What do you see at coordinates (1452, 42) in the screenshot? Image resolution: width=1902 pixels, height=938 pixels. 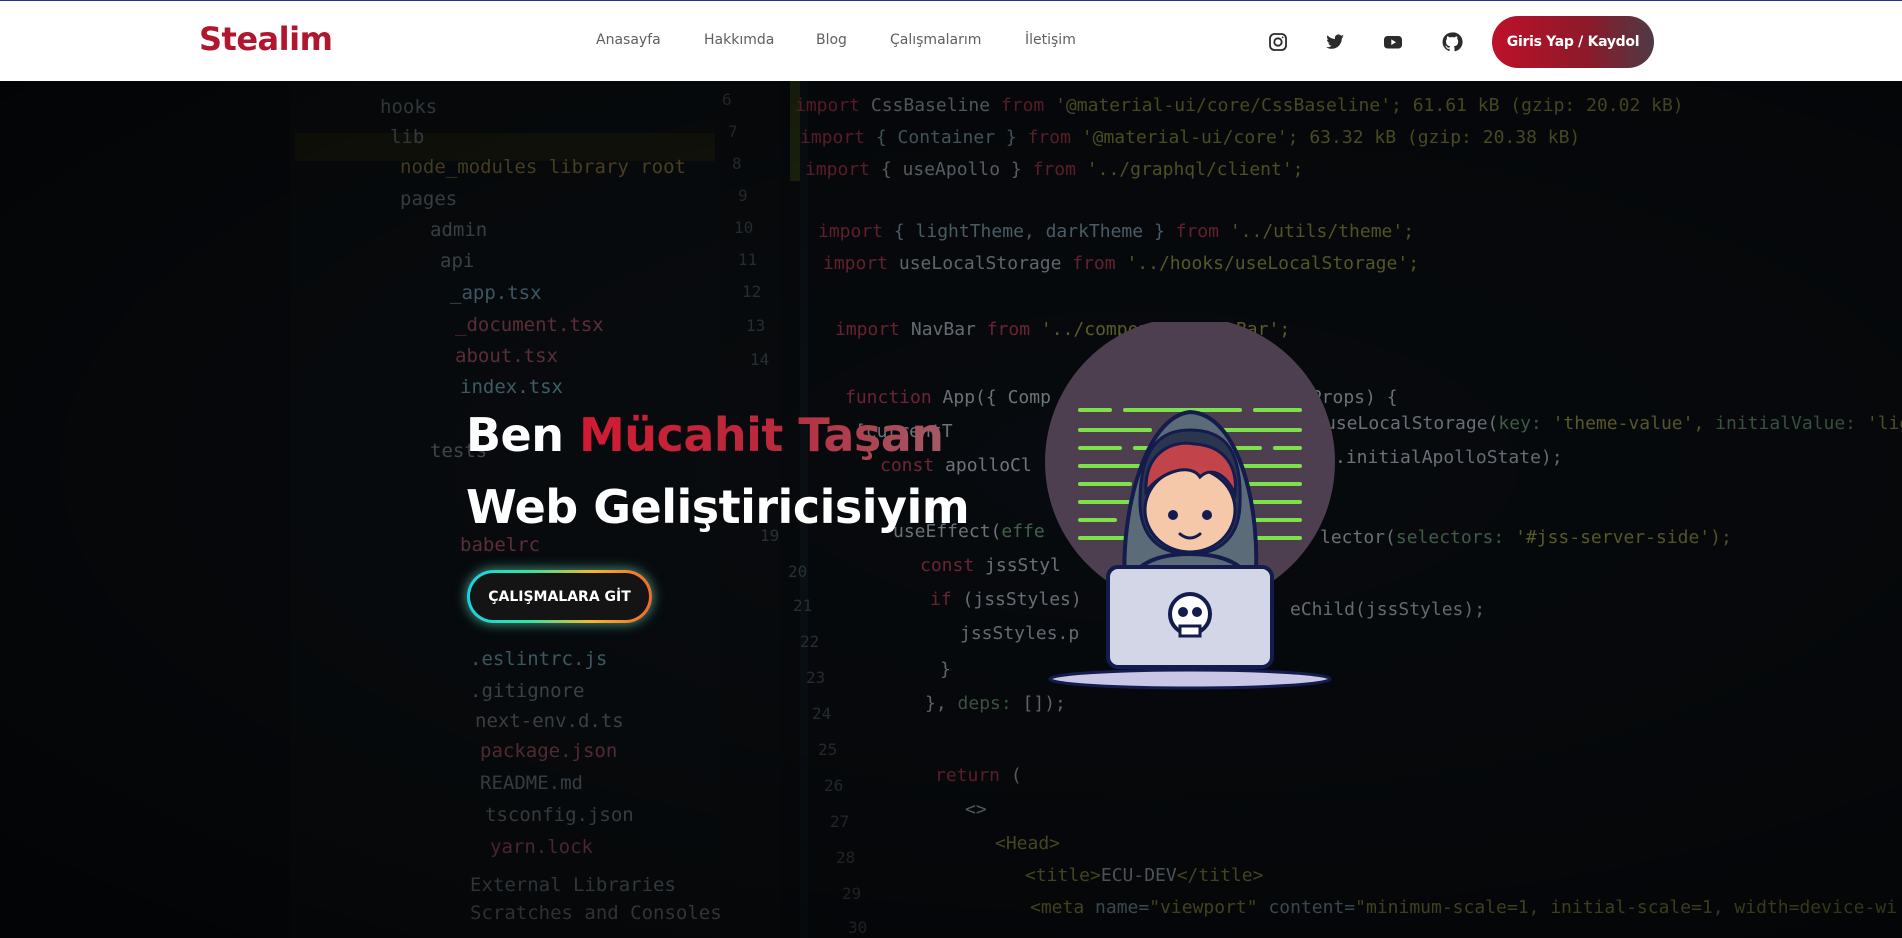 I see `github-icon` at bounding box center [1452, 42].